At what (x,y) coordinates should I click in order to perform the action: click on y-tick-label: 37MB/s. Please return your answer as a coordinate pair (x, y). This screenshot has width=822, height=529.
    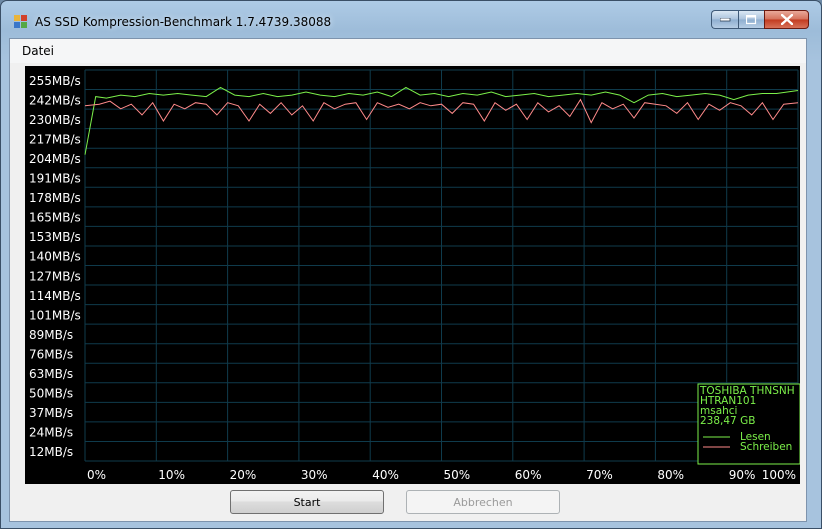
    Looking at the image, I should click on (51, 413).